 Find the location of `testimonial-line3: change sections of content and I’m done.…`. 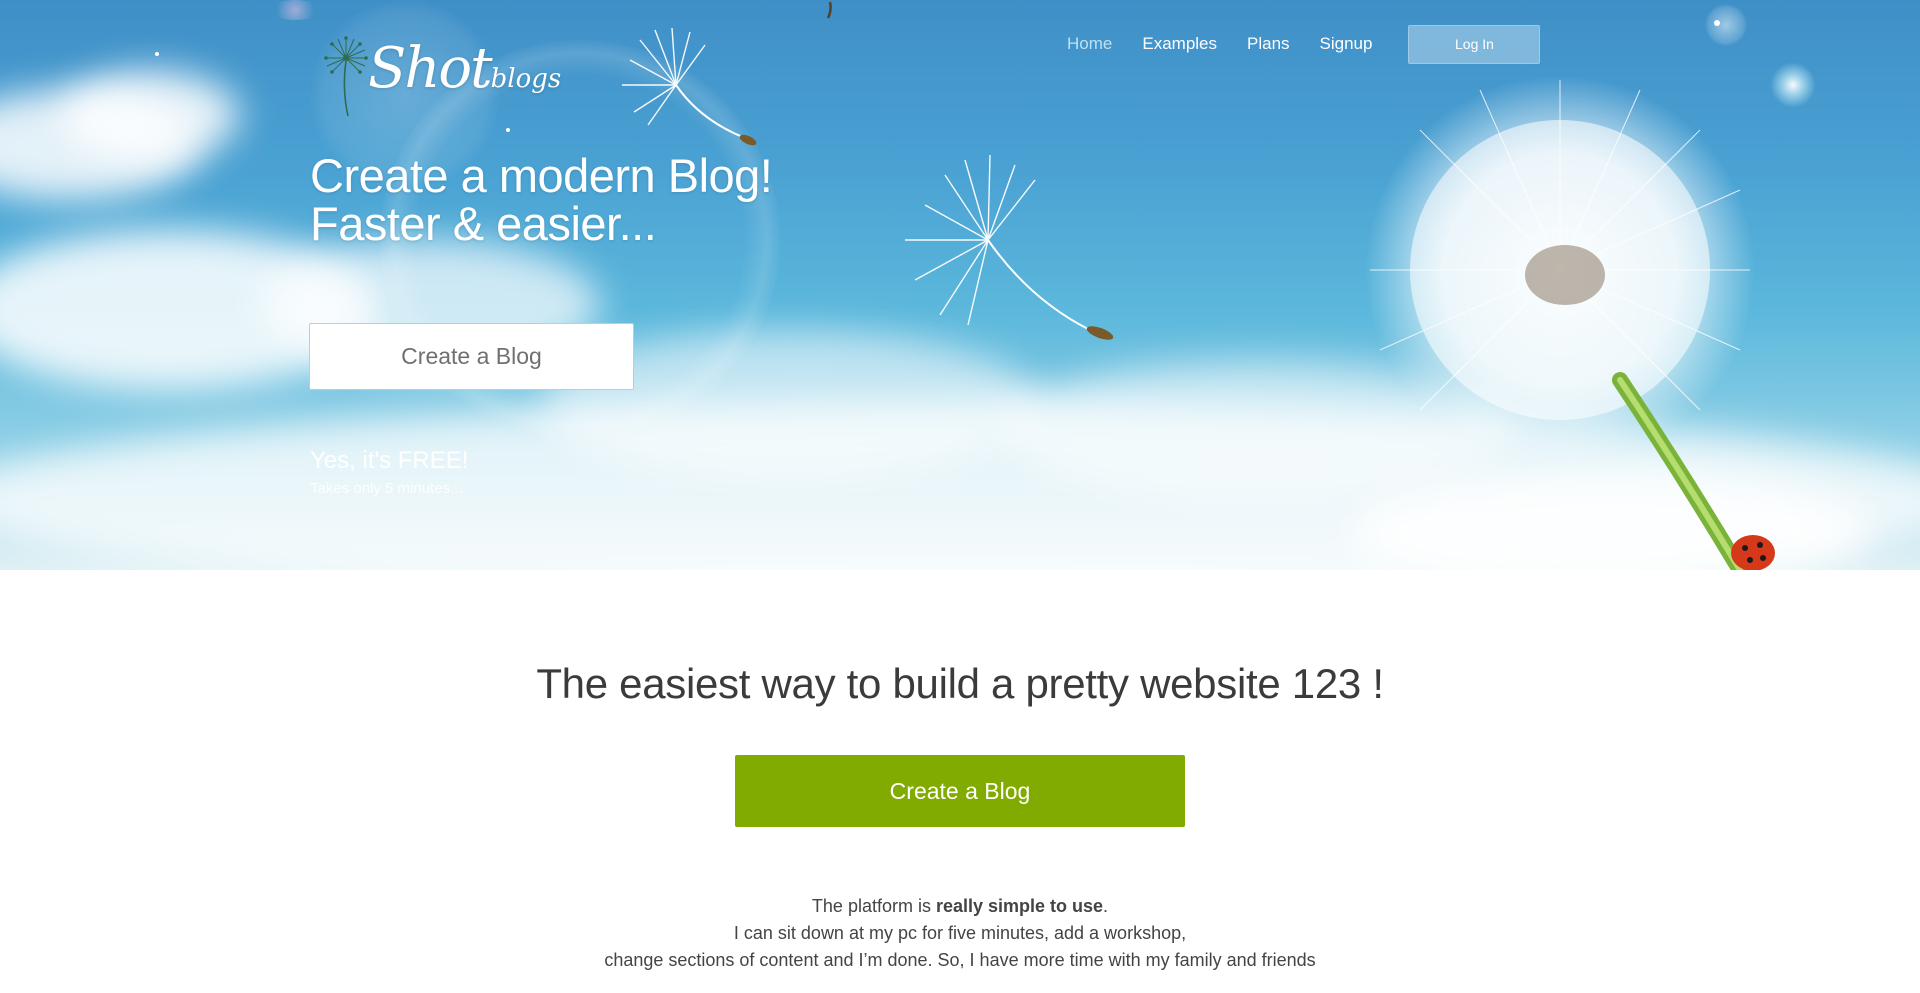

testimonial-line3: change sections of content and I’m done.… is located at coordinates (960, 960).